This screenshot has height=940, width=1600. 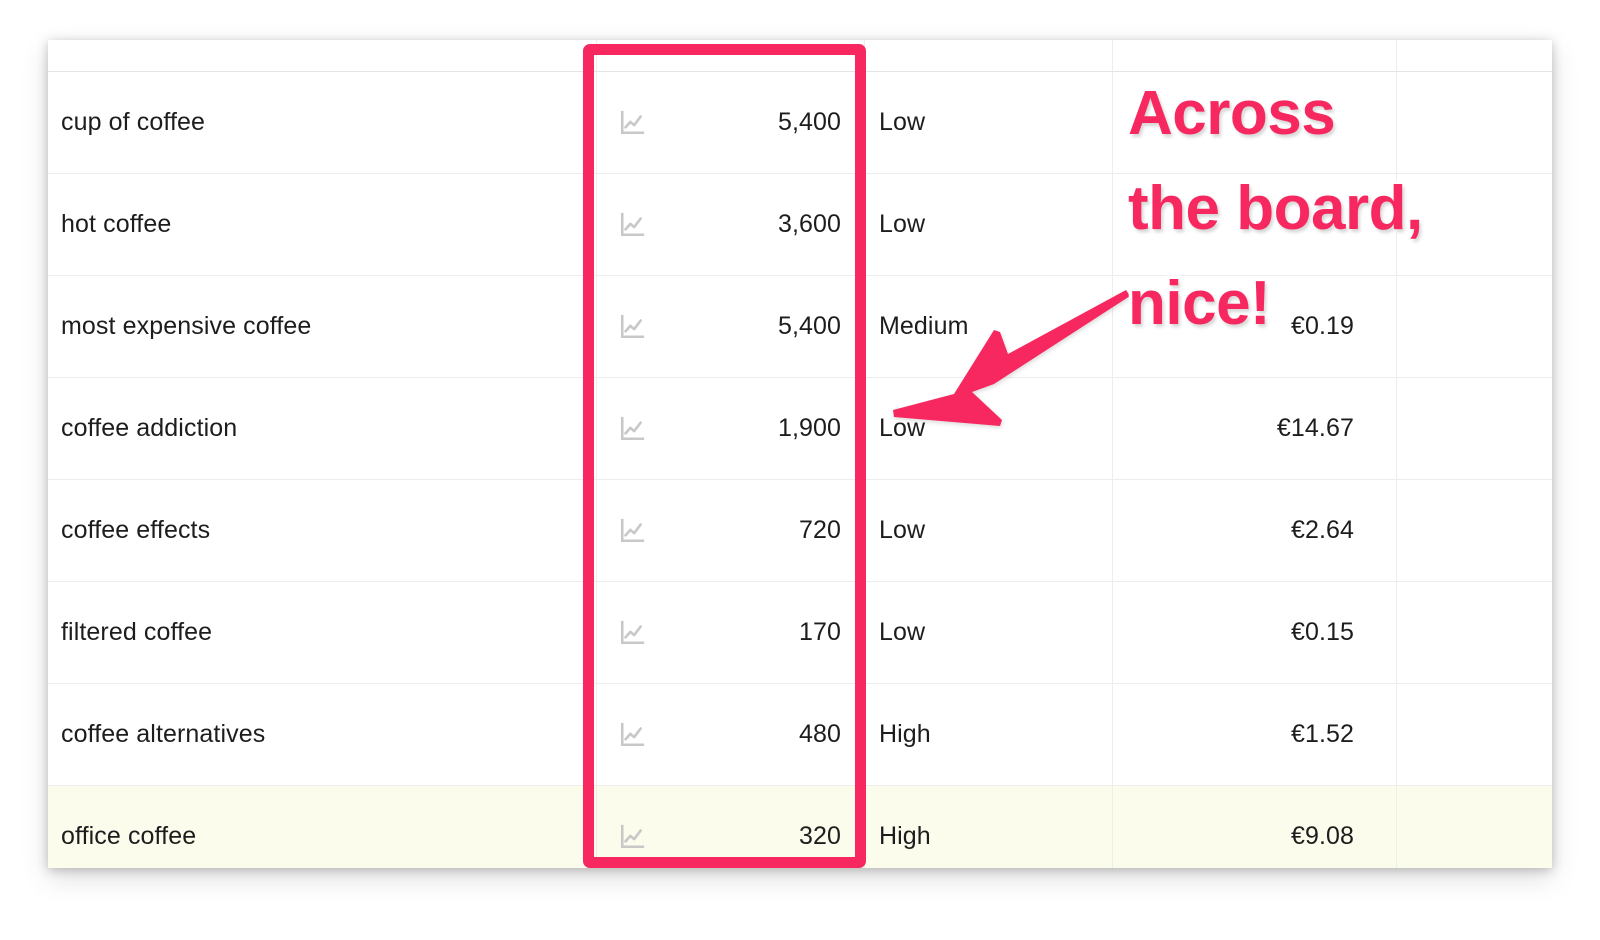 What do you see at coordinates (730, 827) in the screenshot?
I see `cell-volume: 320` at bounding box center [730, 827].